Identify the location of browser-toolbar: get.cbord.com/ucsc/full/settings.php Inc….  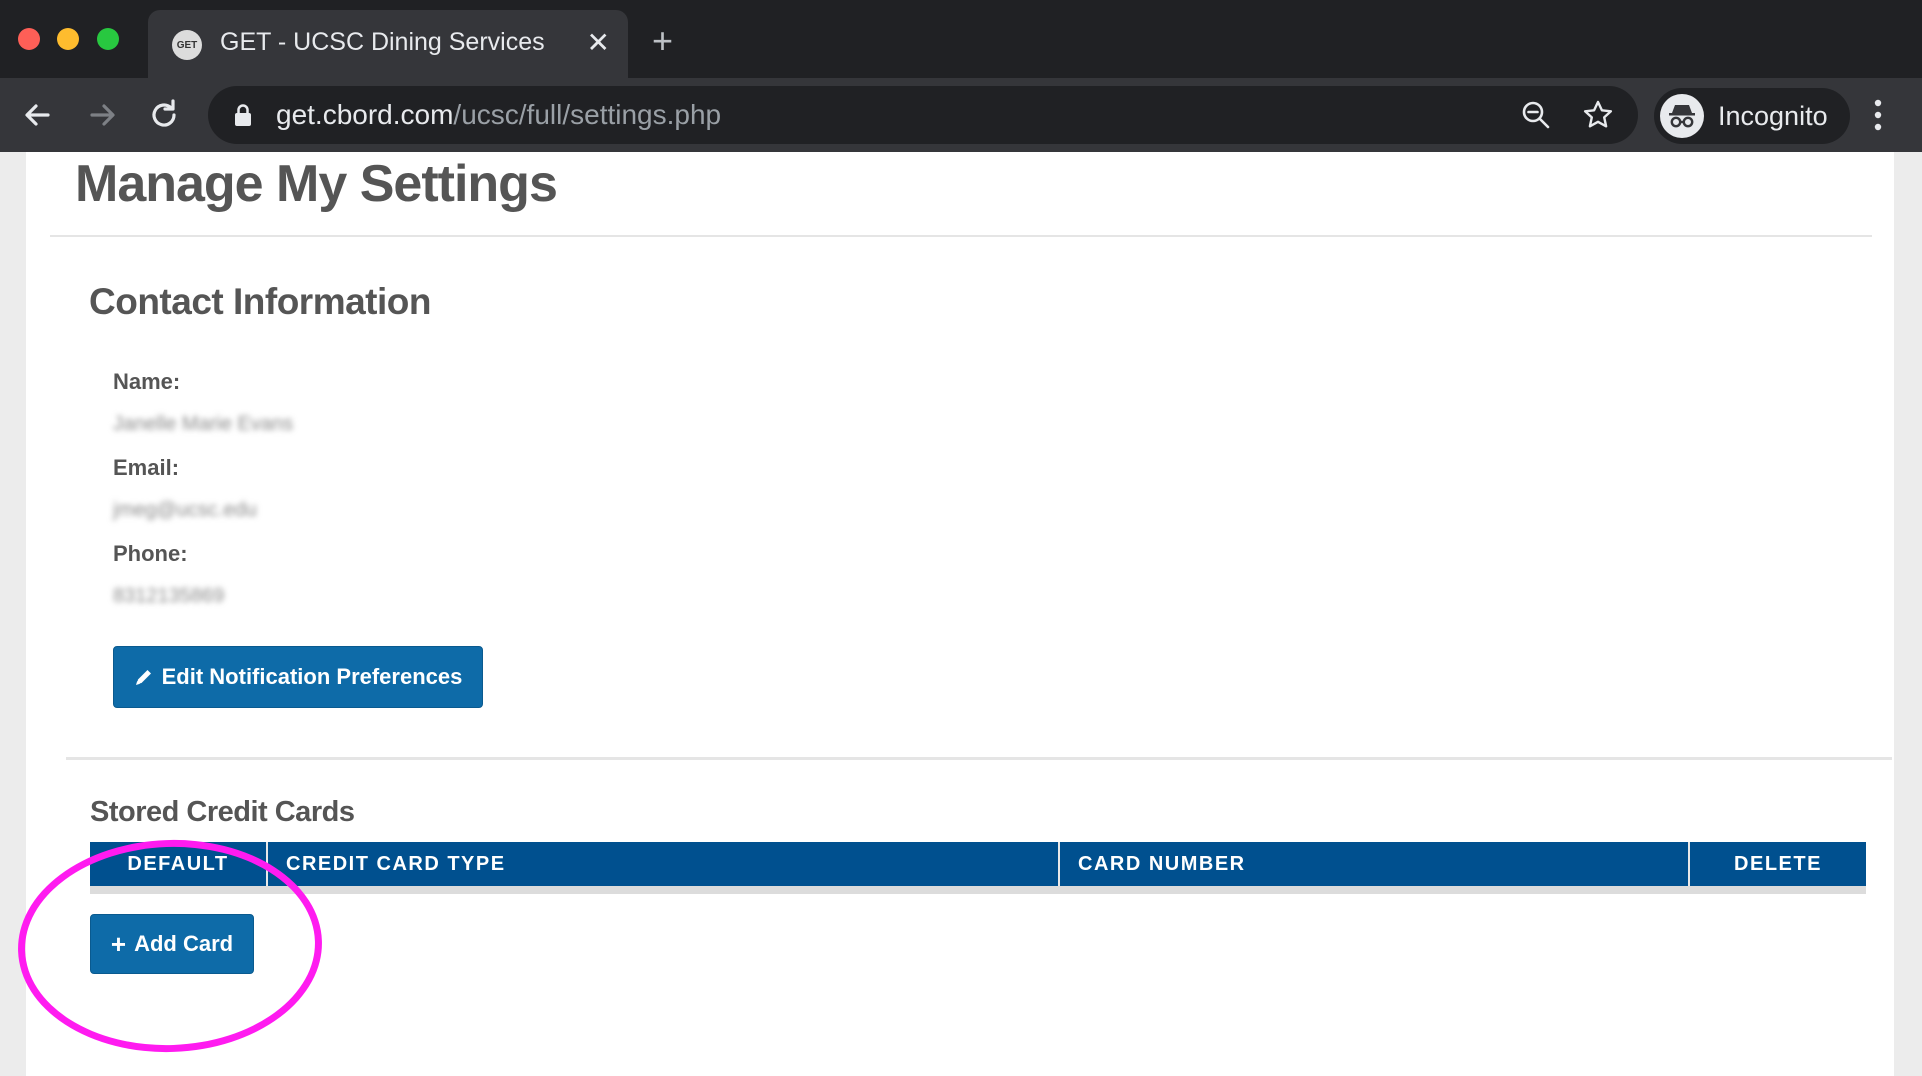
(961, 115).